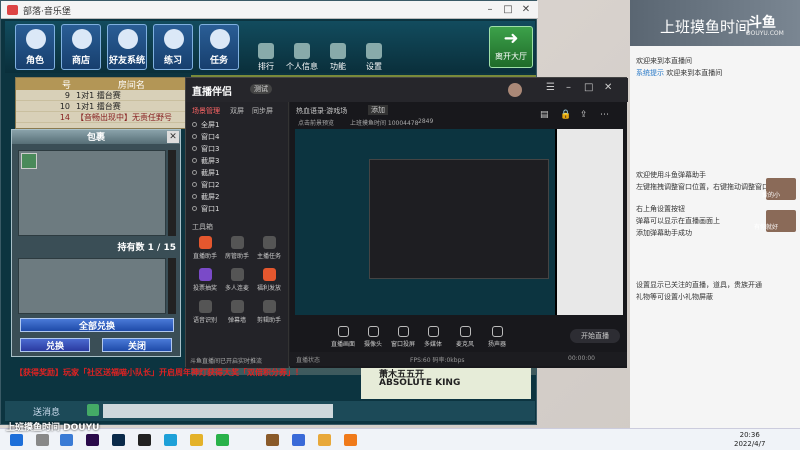 This screenshot has width=800, height=450. Describe the element at coordinates (16, 440) in the screenshot. I see `windows-start-icon` at that location.